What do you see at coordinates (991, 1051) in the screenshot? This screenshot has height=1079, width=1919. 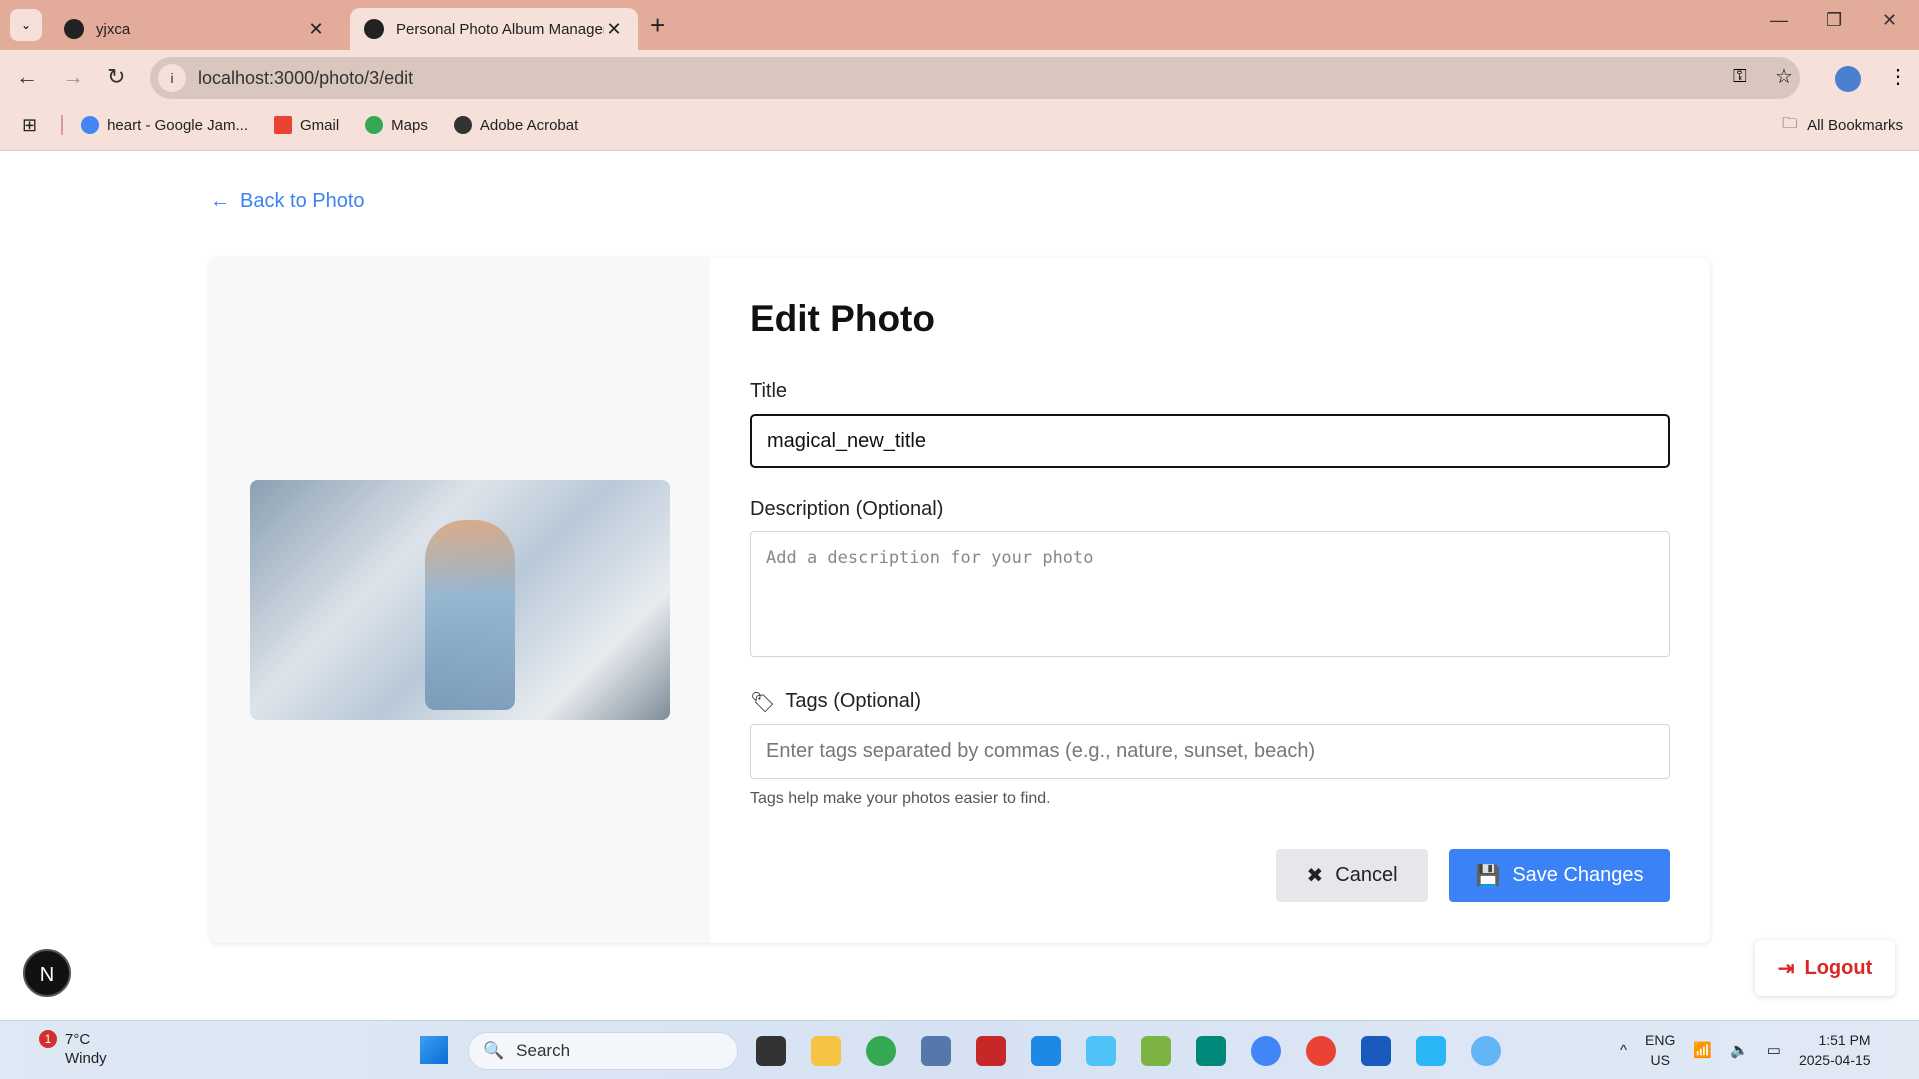 I see `pdf-app-icon` at bounding box center [991, 1051].